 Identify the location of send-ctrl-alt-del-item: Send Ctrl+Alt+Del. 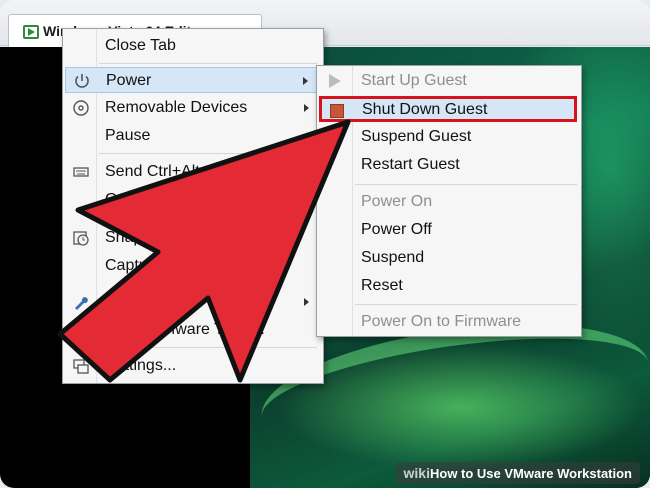
(193, 172).